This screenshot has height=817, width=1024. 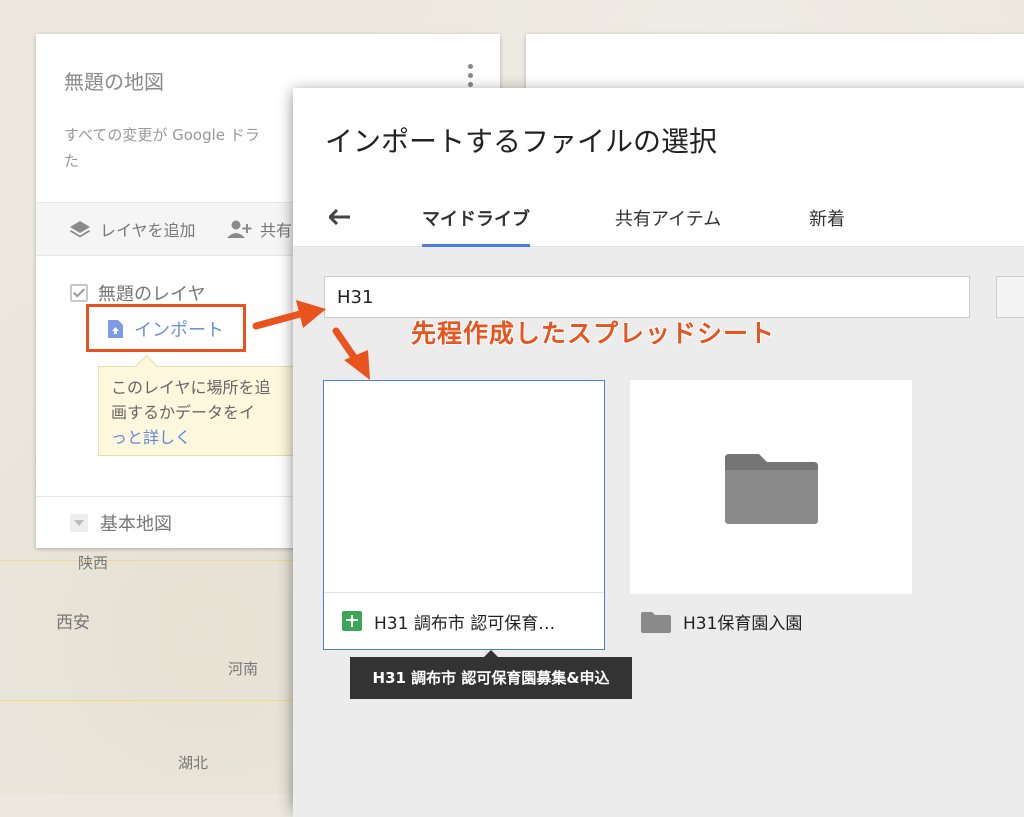 I want to click on map-label: 陕西, so click(x=93, y=563).